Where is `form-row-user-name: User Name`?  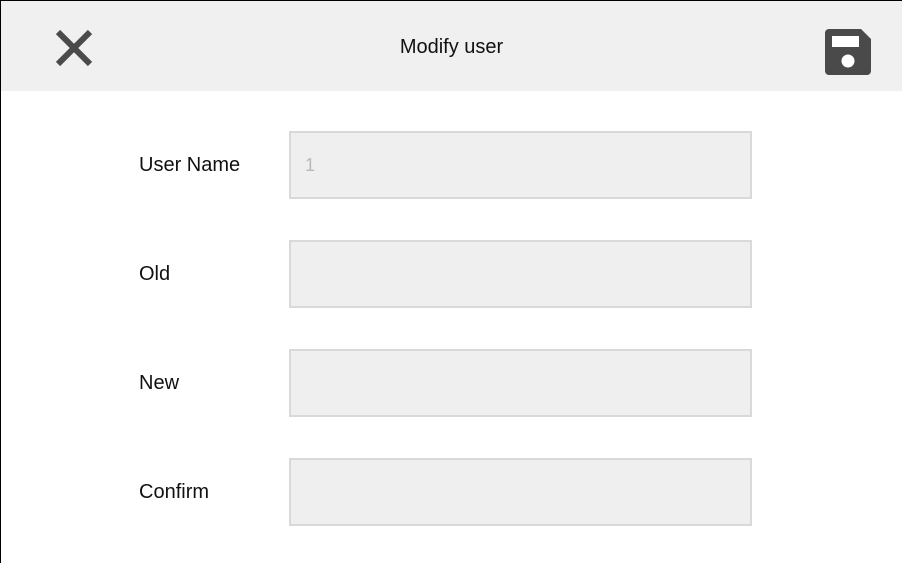 form-row-user-name: User Name is located at coordinates (451, 166).